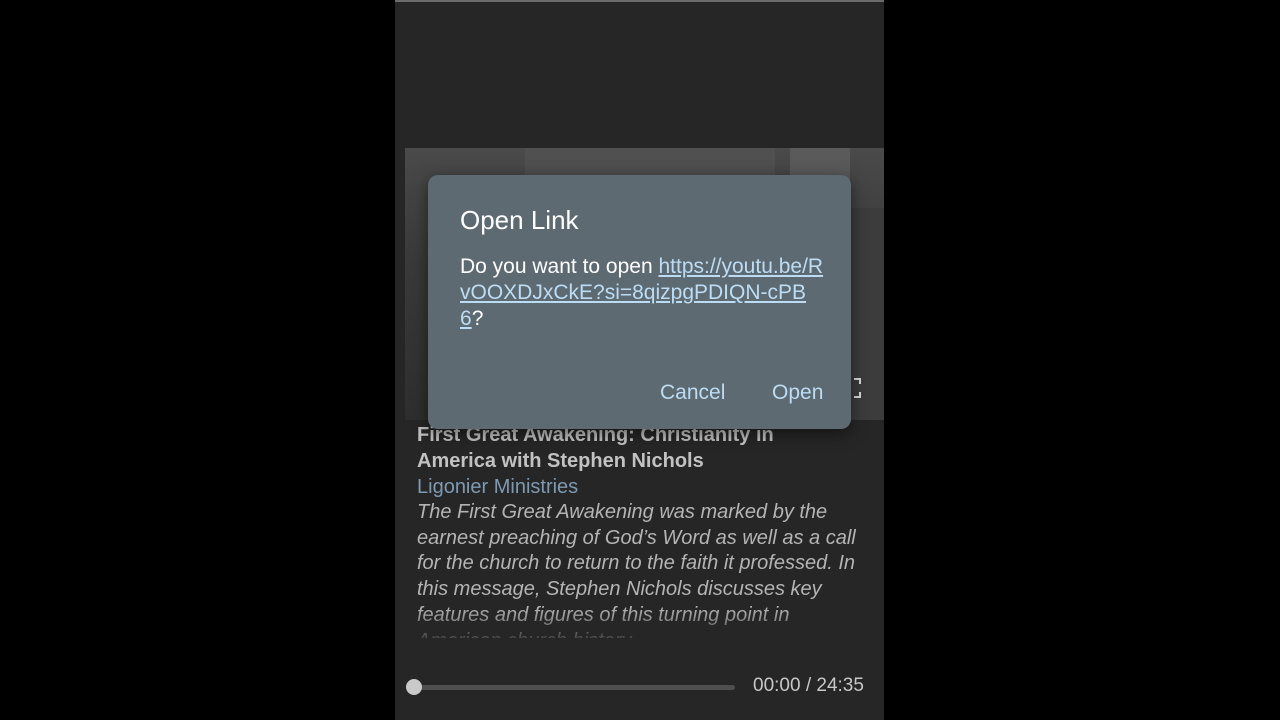  I want to click on cancel-button: Cancel, so click(692, 393).